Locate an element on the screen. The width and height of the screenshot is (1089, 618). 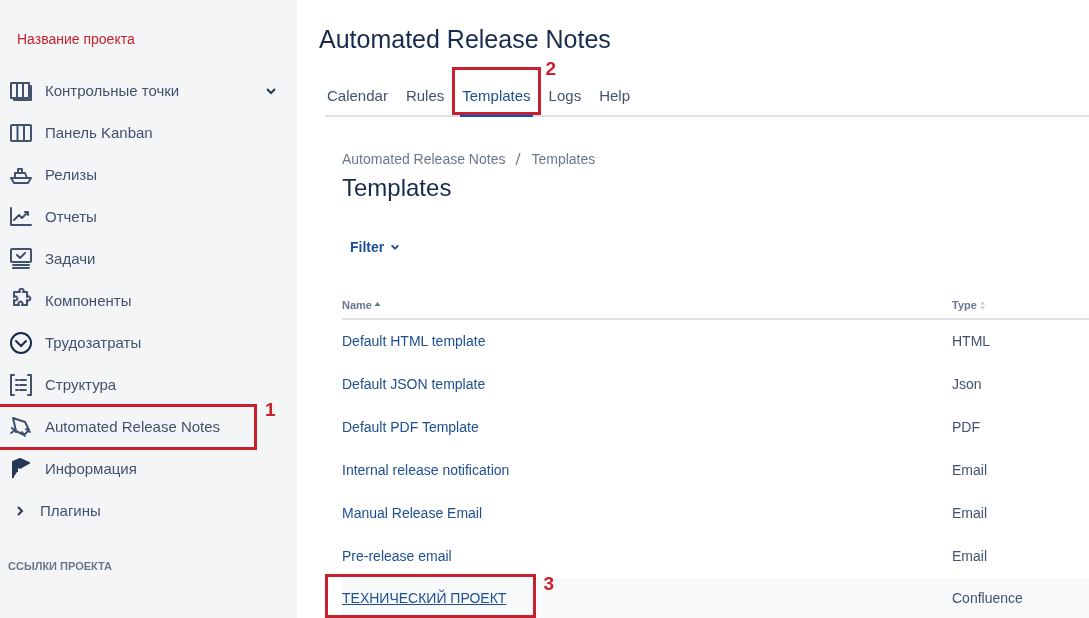
sidebar-item: Информация is located at coordinates (148, 469).